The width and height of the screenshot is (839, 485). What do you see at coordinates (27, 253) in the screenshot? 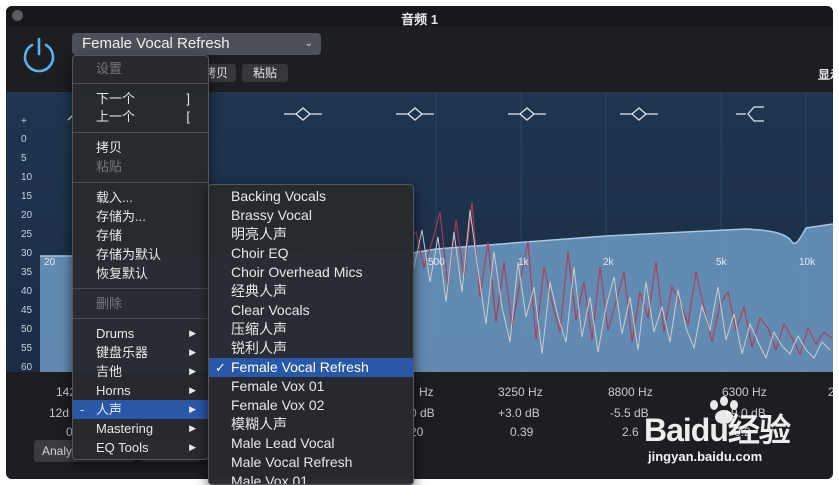
I see `db-scale-label: 30` at bounding box center [27, 253].